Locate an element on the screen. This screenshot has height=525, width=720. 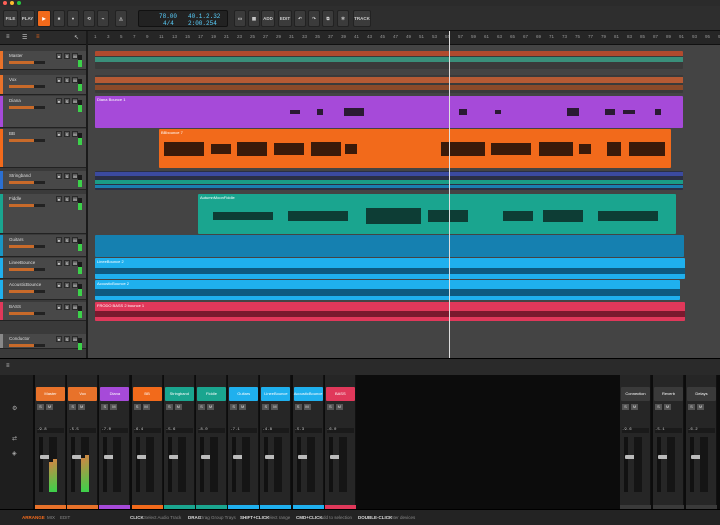
menu-icon: ≡ is located at coordinates (8, 37).